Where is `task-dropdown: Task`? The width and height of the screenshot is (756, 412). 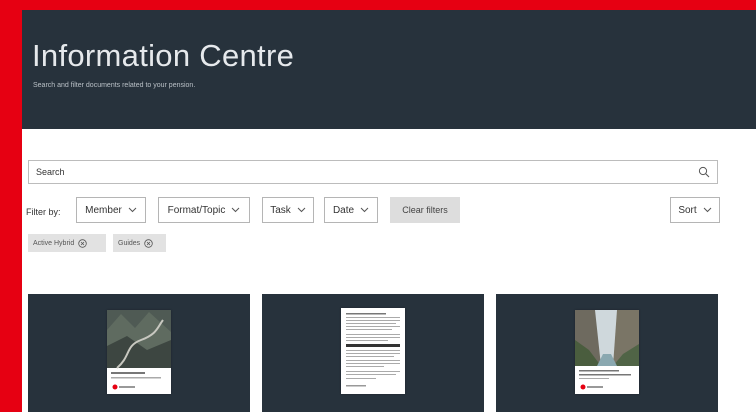
task-dropdown: Task is located at coordinates (288, 210).